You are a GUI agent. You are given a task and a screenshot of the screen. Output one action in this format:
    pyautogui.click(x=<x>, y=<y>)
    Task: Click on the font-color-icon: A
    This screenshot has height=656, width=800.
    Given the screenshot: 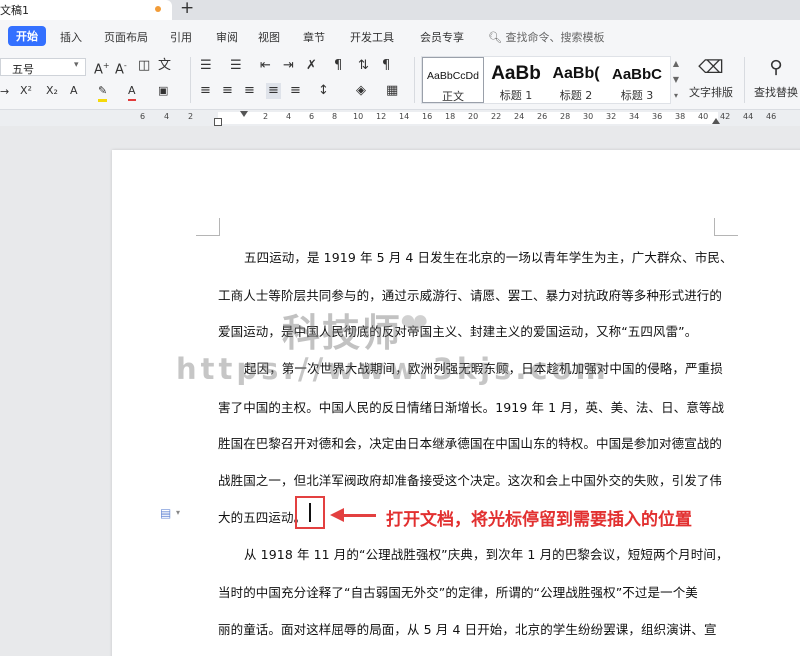 What is the action you would take?
    pyautogui.click(x=132, y=92)
    